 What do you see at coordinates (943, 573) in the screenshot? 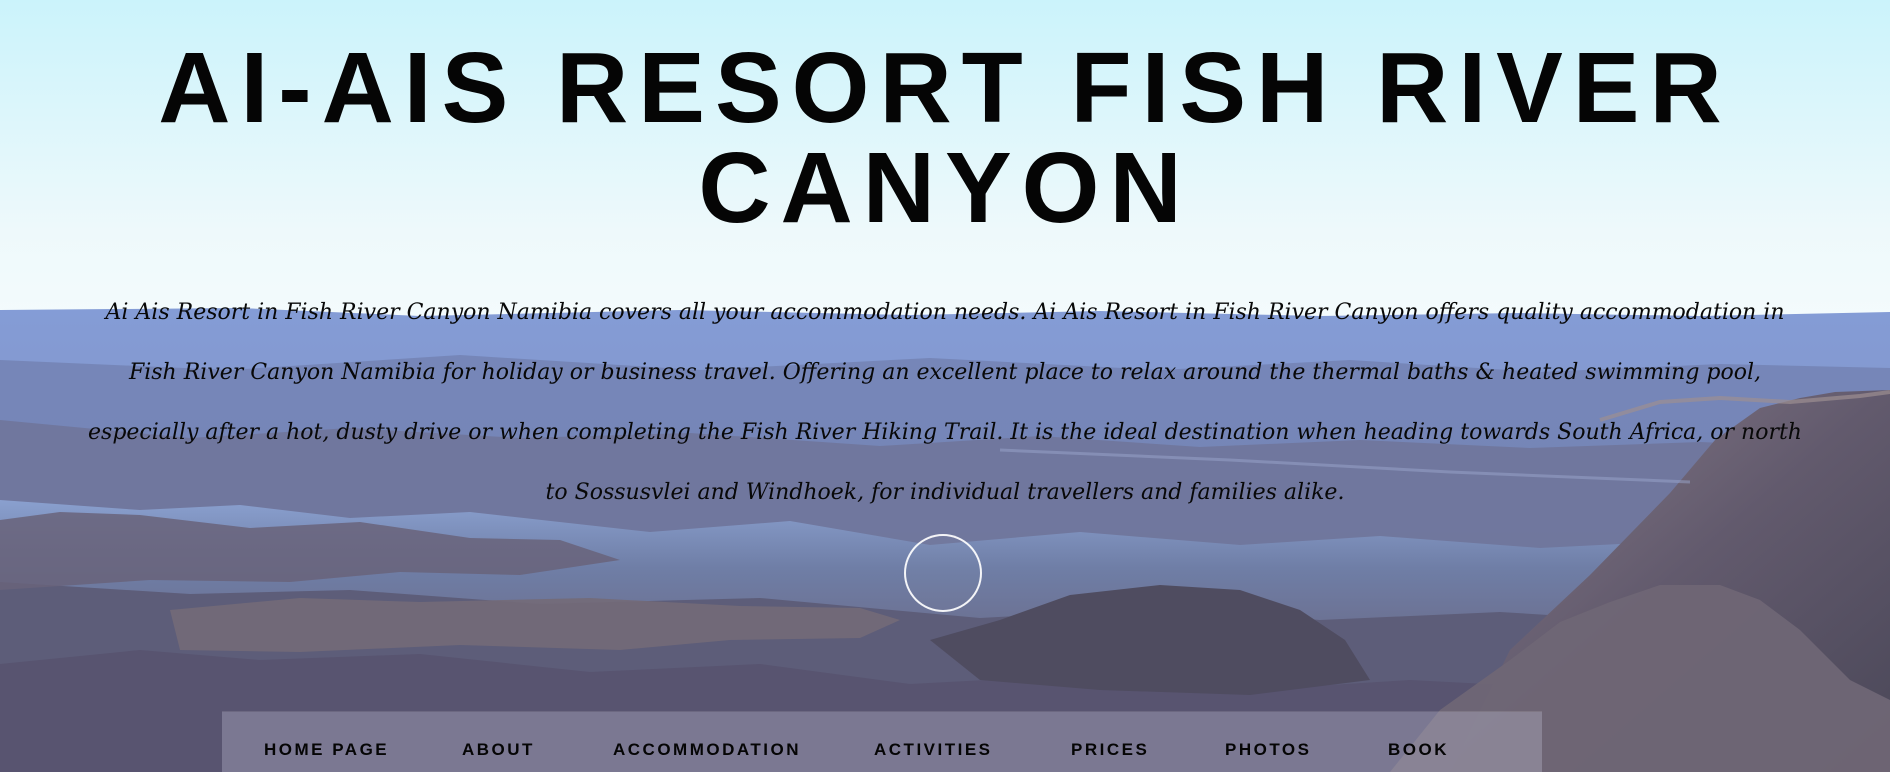
I see `circle-outline-icon` at bounding box center [943, 573].